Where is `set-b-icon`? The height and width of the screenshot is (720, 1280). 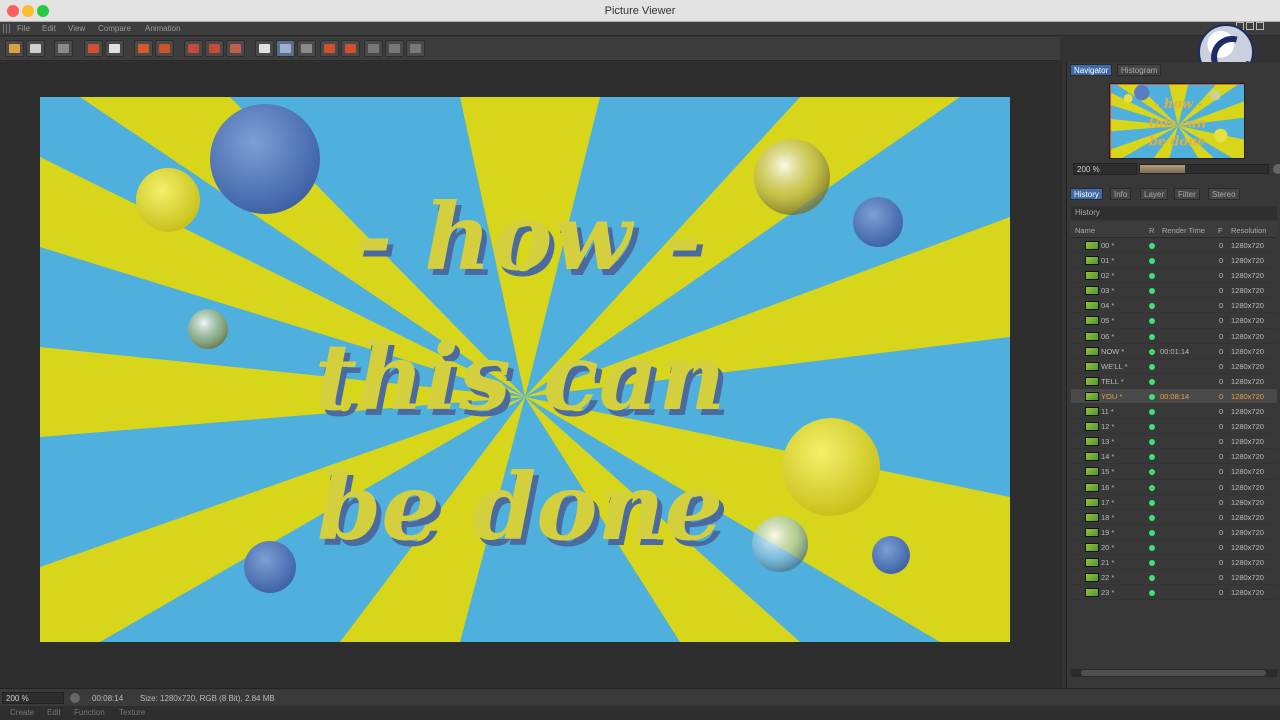 set-b-icon is located at coordinates (350, 48).